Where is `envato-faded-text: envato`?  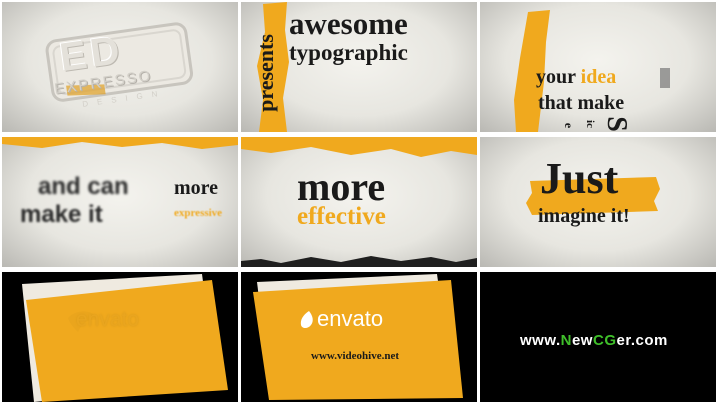 envato-faded-text: envato is located at coordinates (108, 319).